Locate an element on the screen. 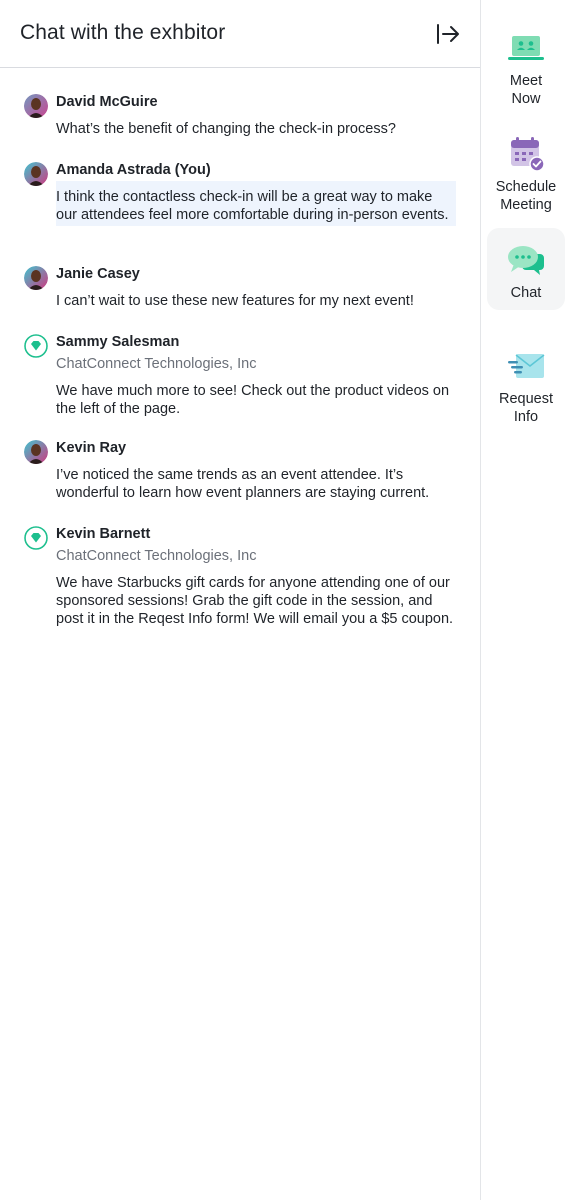  sender-name: Kevin Barnett is located at coordinates (103, 534).